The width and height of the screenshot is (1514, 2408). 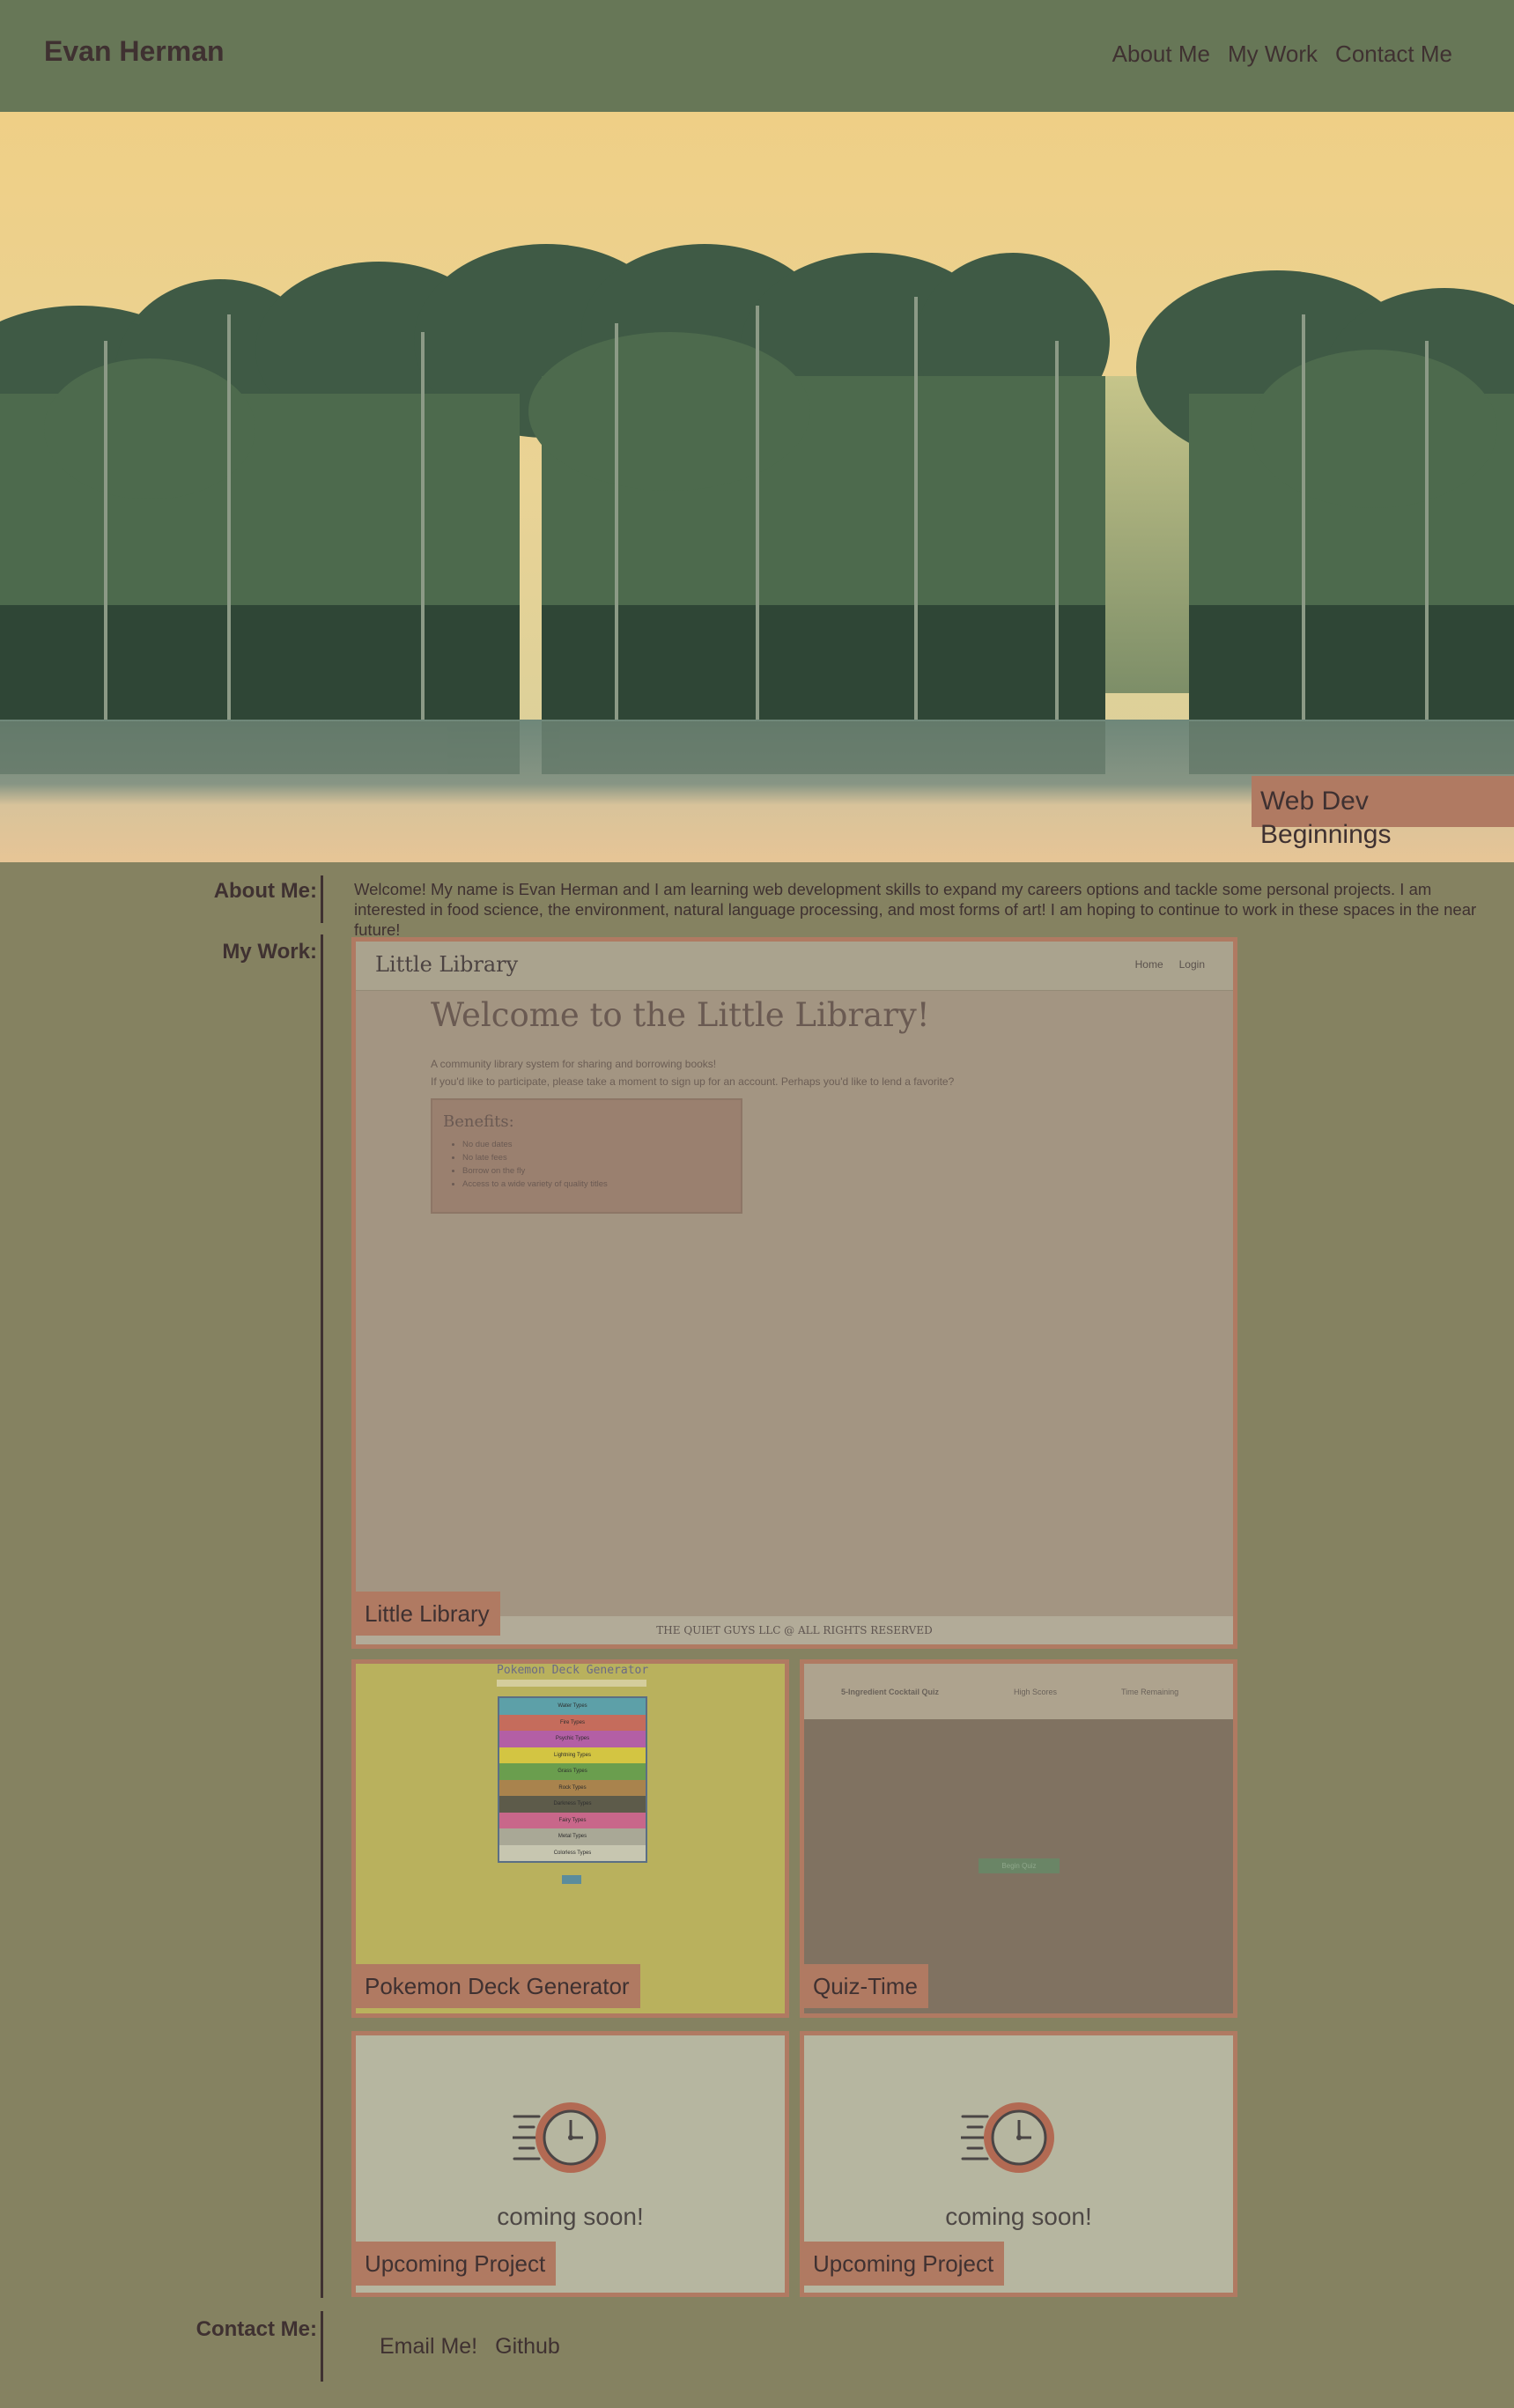 I want to click on preview-submit-button, so click(x=571, y=1880).